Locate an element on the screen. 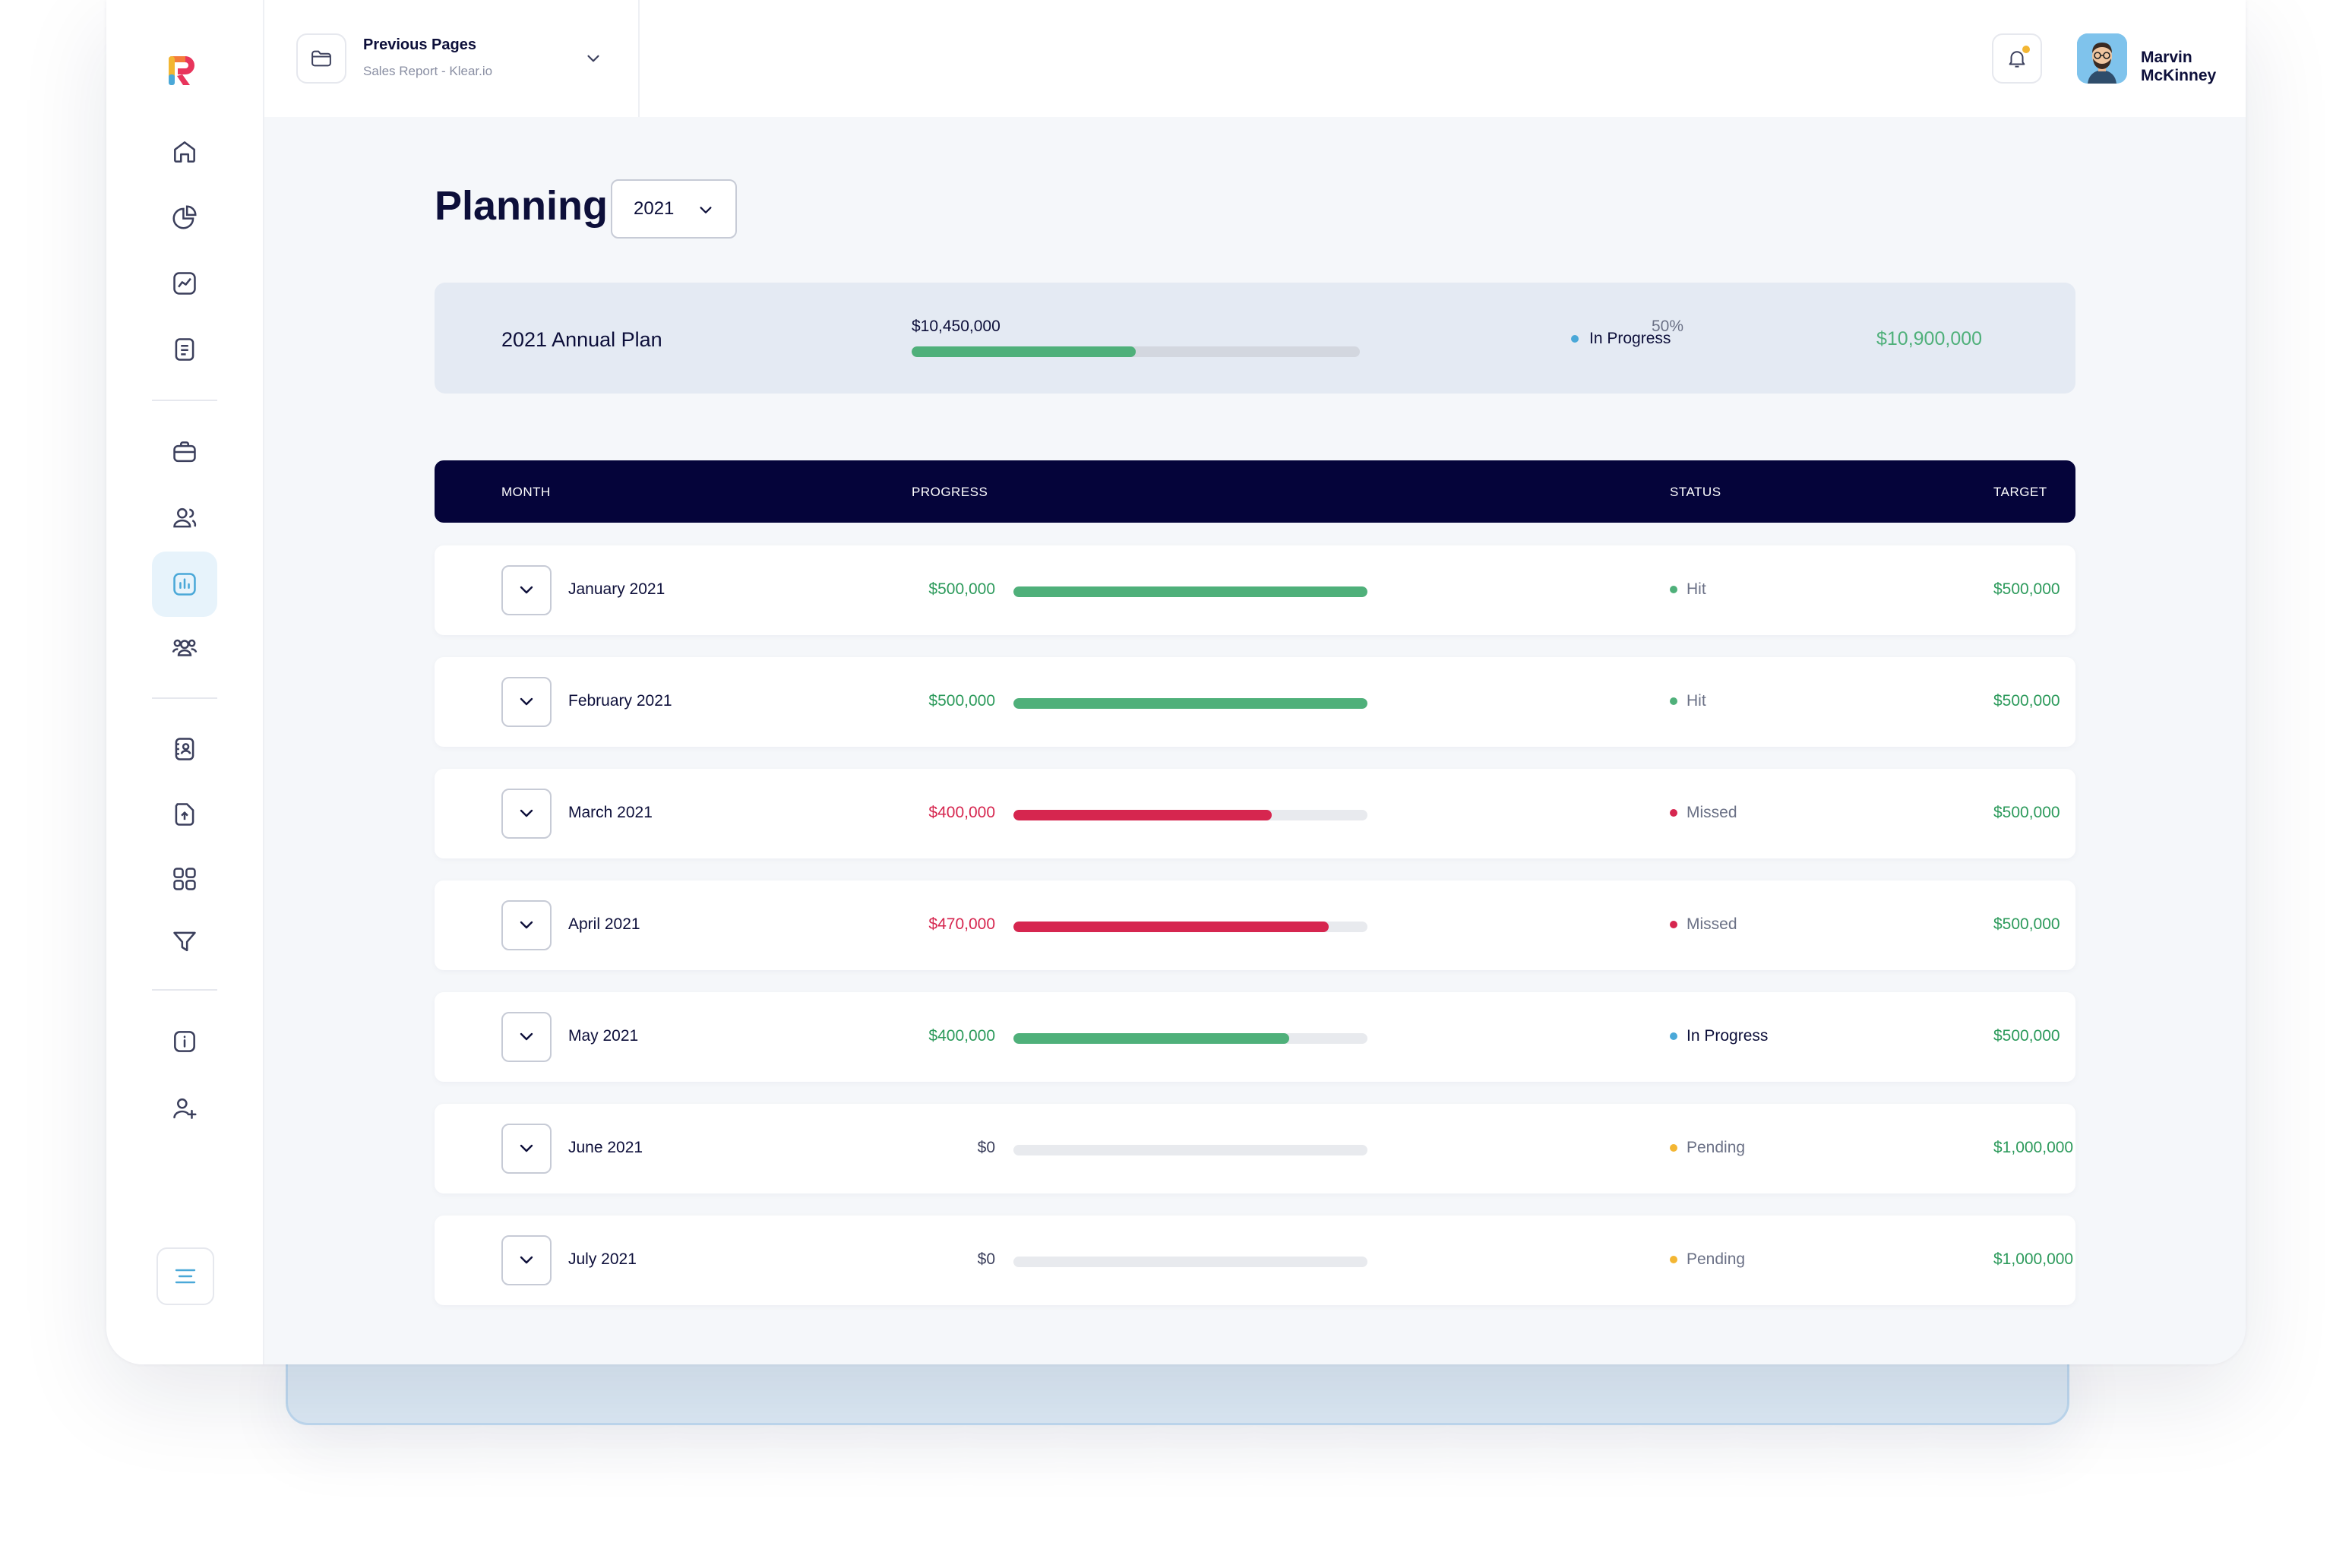  team-icon is located at coordinates (184, 648).